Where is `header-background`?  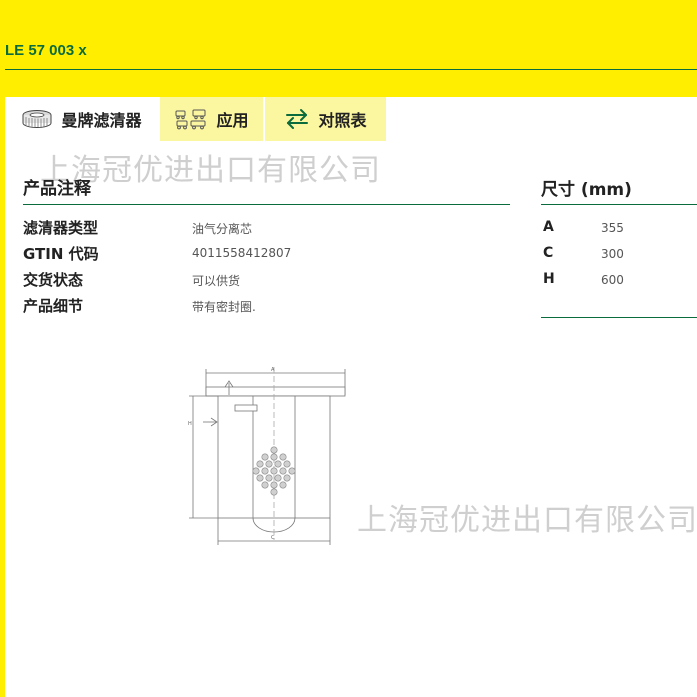 header-background is located at coordinates (348, 48).